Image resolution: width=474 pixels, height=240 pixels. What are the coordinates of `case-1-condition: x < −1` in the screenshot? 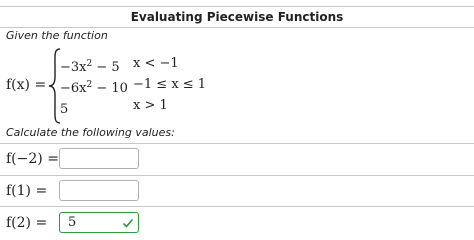 It's located at (156, 63).